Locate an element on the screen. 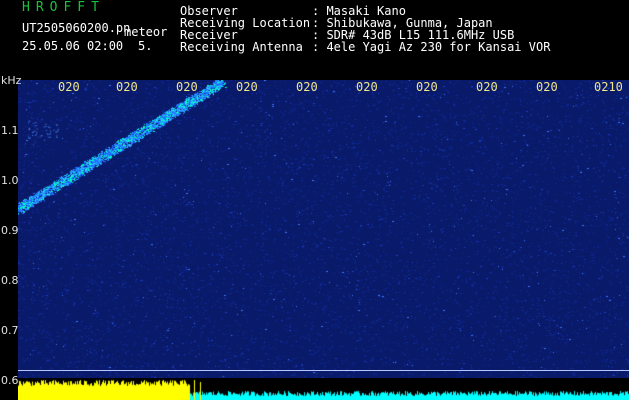 The height and width of the screenshot is (400, 629). meteor-label: meteor is located at coordinates (146, 32).